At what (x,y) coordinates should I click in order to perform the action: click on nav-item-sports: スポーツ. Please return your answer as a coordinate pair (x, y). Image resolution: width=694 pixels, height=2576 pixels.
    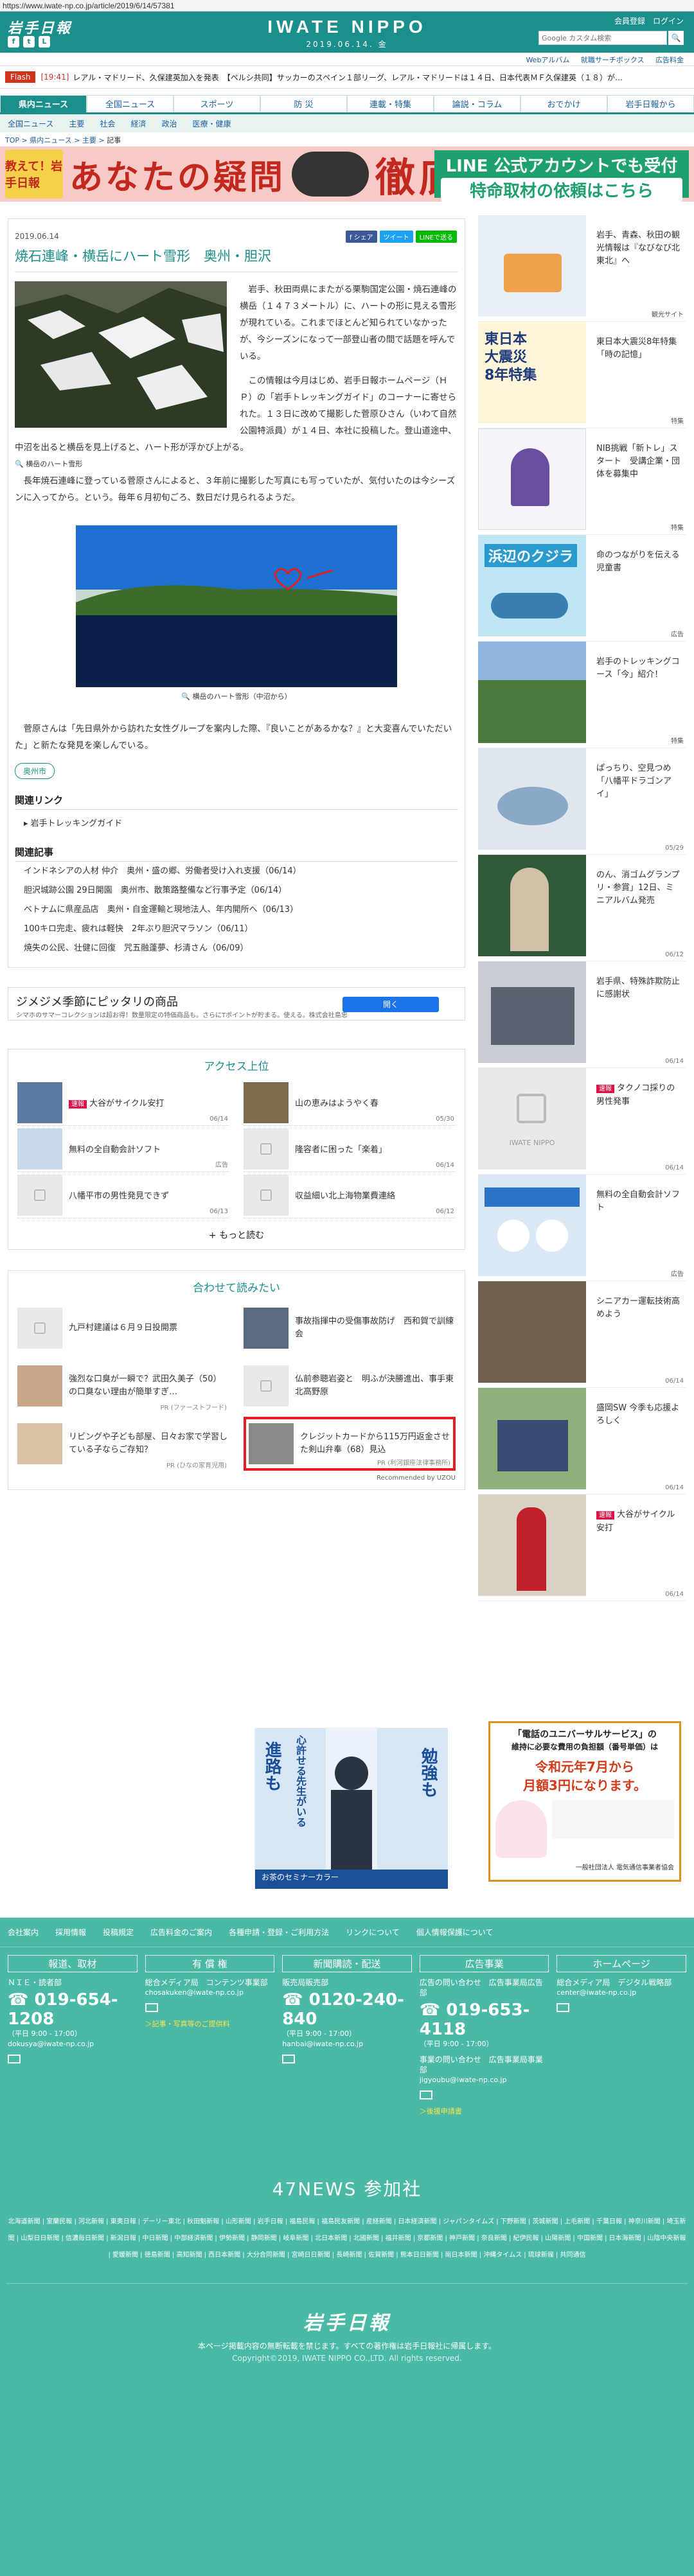
    Looking at the image, I should click on (217, 103).